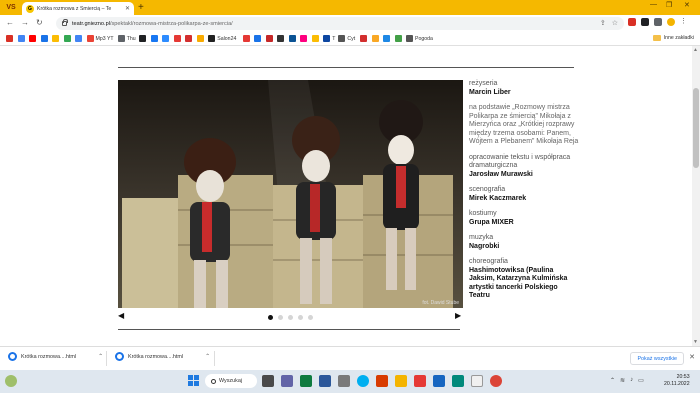 The image size is (700, 393). Describe the element at coordinates (696, 128) in the screenshot. I see `scrollbar-thumb` at that location.